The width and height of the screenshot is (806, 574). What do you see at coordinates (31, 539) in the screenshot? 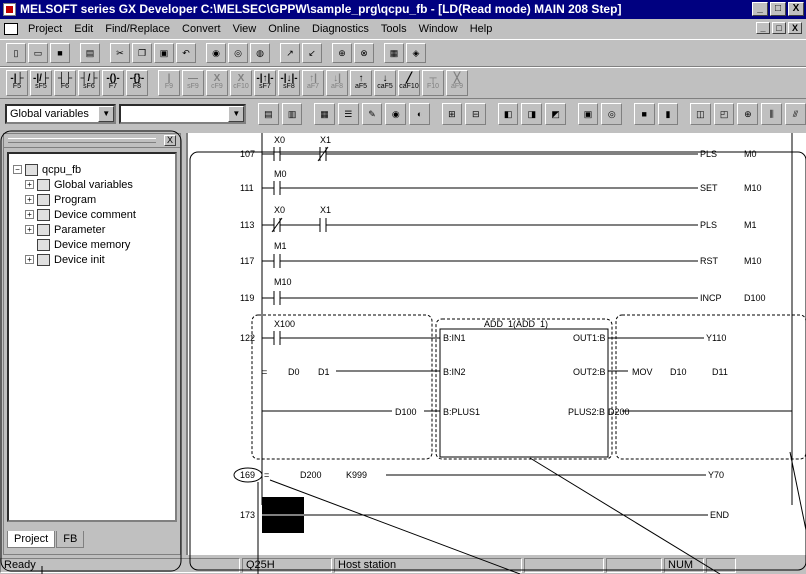
I see `tab-project: Project` at bounding box center [31, 539].